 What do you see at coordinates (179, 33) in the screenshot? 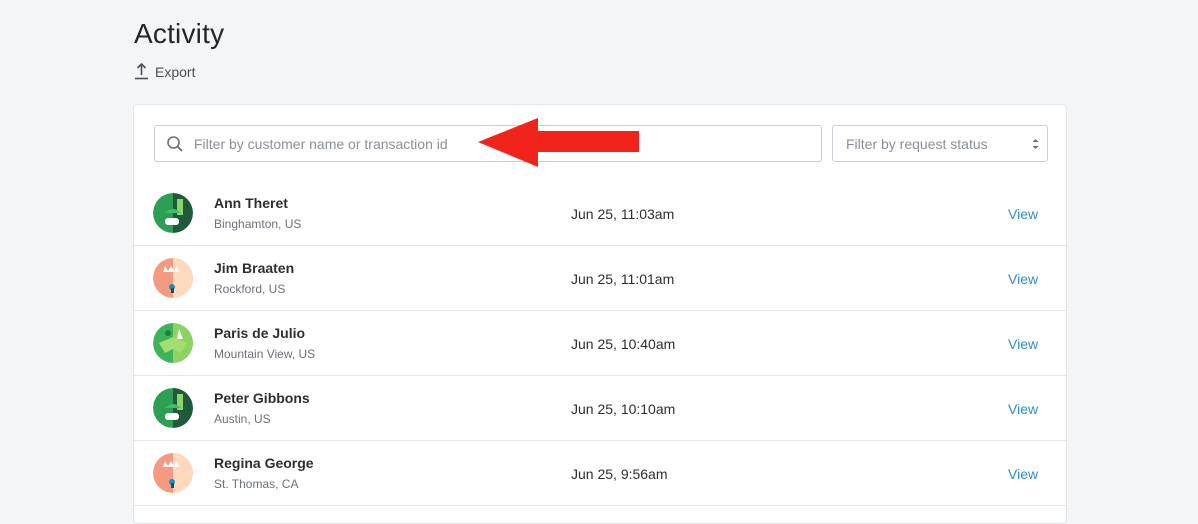
I see `page-title: Activity` at bounding box center [179, 33].